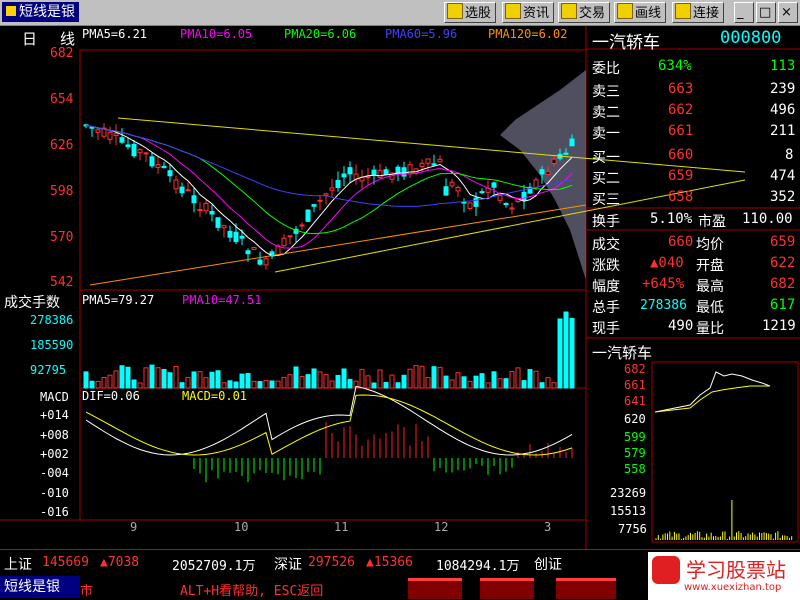 This screenshot has width=800, height=600. I want to click on ma120-line, so click(338, 245).